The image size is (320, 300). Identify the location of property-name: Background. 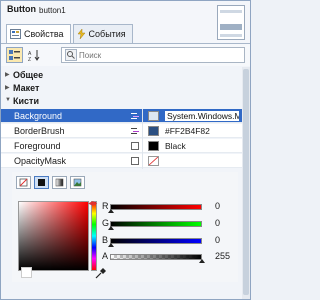
(38, 116).